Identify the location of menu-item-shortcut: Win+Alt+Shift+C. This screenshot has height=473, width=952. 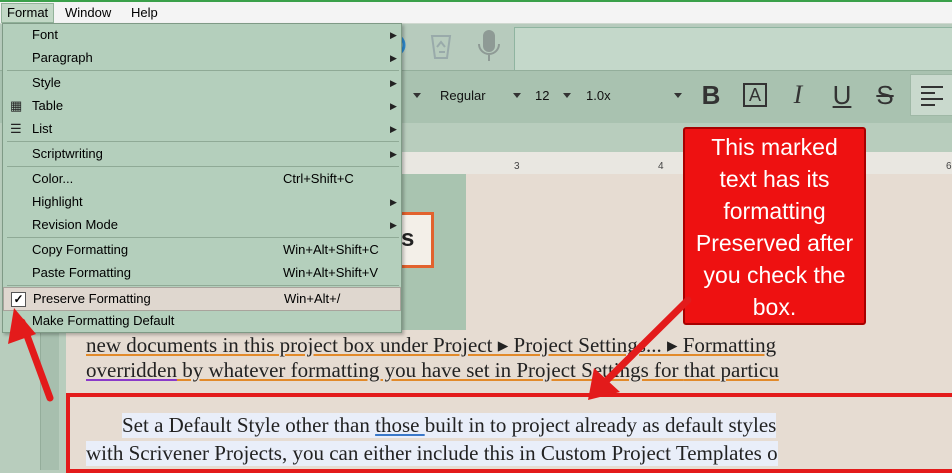
(331, 249).